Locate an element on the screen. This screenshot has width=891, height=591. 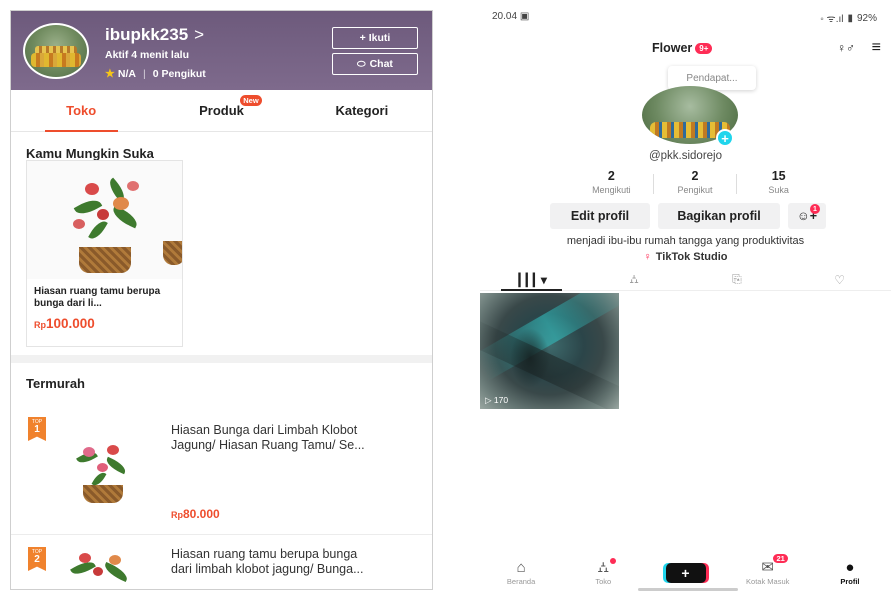
stat-label: Pengikut is located at coordinates (695, 190).